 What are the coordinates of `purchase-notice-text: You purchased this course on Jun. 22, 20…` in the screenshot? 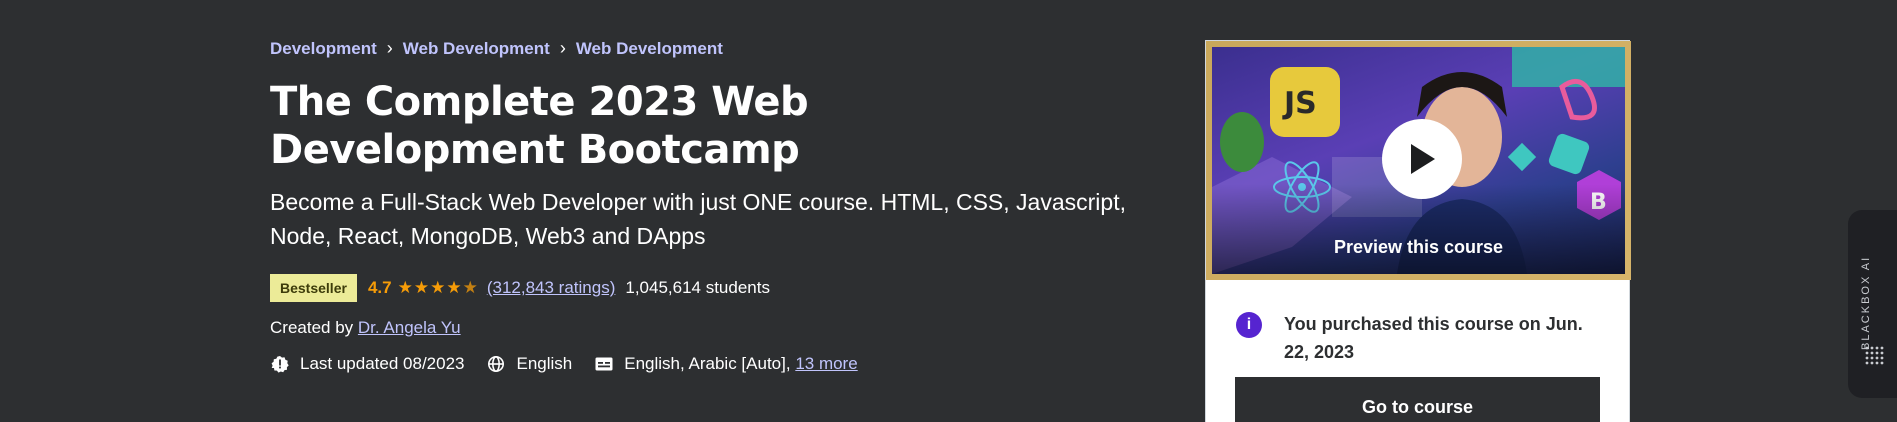 It's located at (1433, 338).